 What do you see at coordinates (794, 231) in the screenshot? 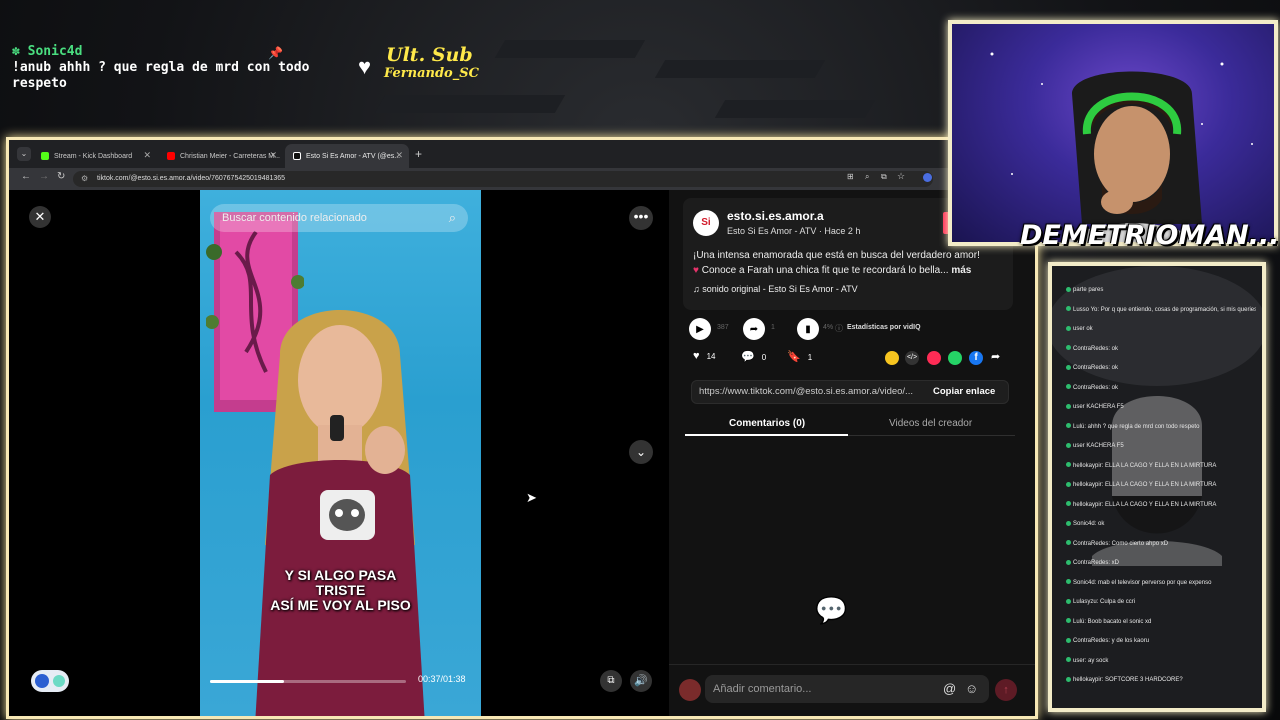
I see `creator-subtitle: Esto Si Es Amor - ATV · Hace 2 h` at bounding box center [794, 231].